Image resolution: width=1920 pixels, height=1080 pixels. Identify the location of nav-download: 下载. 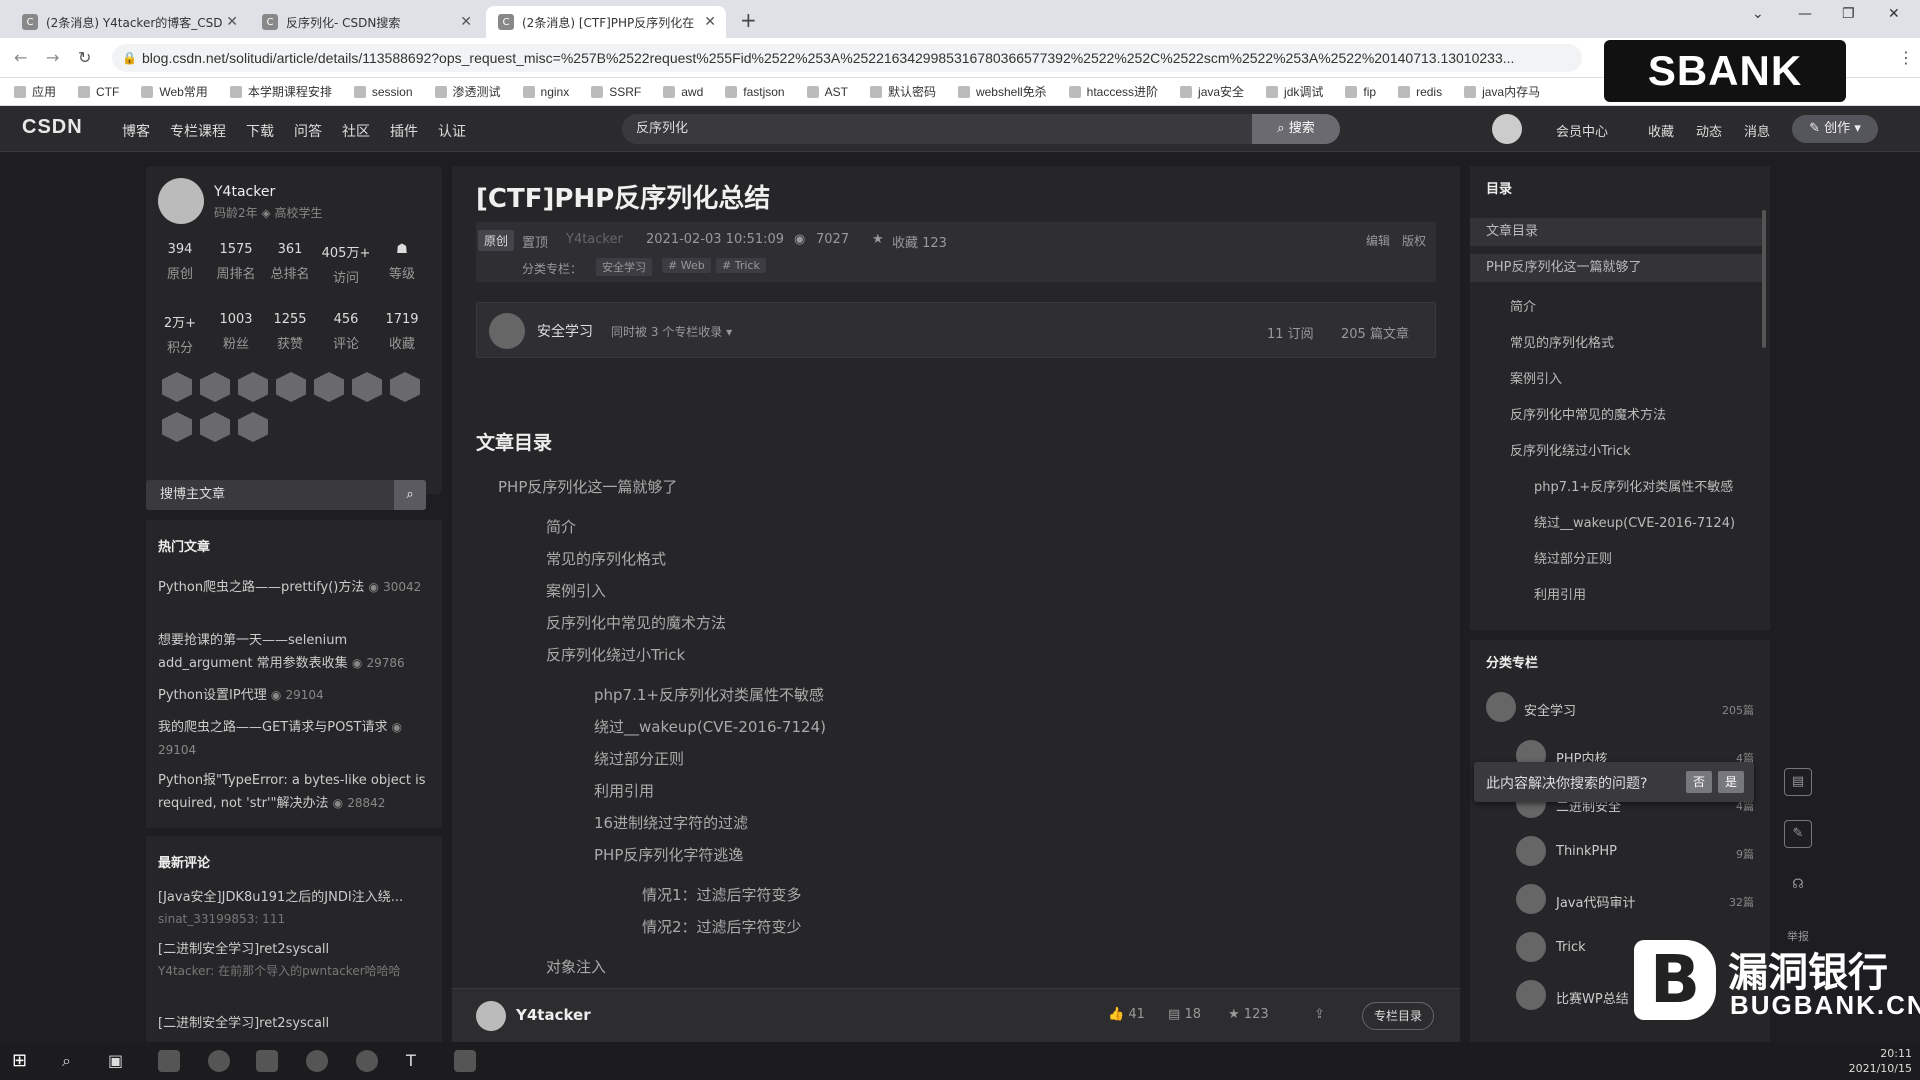
(260, 131).